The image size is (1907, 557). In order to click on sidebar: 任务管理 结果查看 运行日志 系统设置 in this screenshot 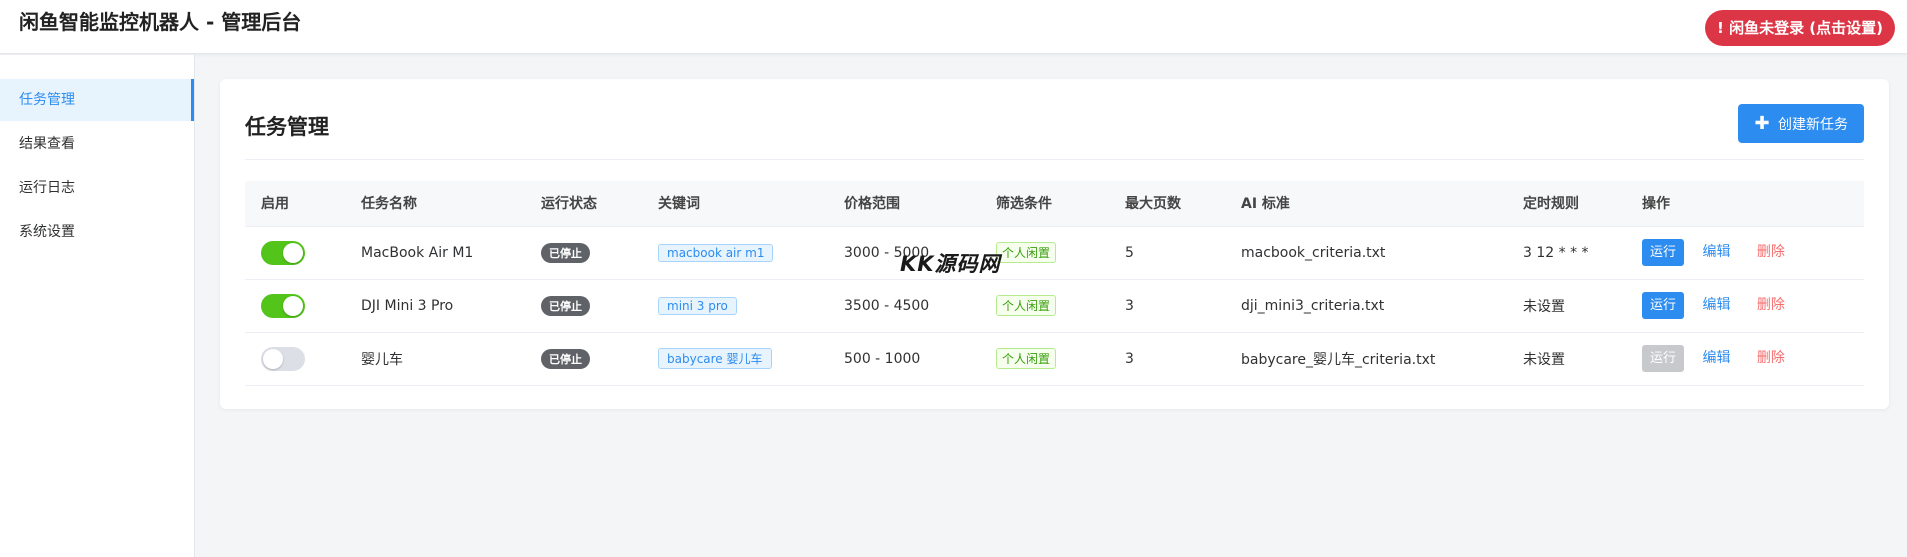, I will do `click(97, 306)`.